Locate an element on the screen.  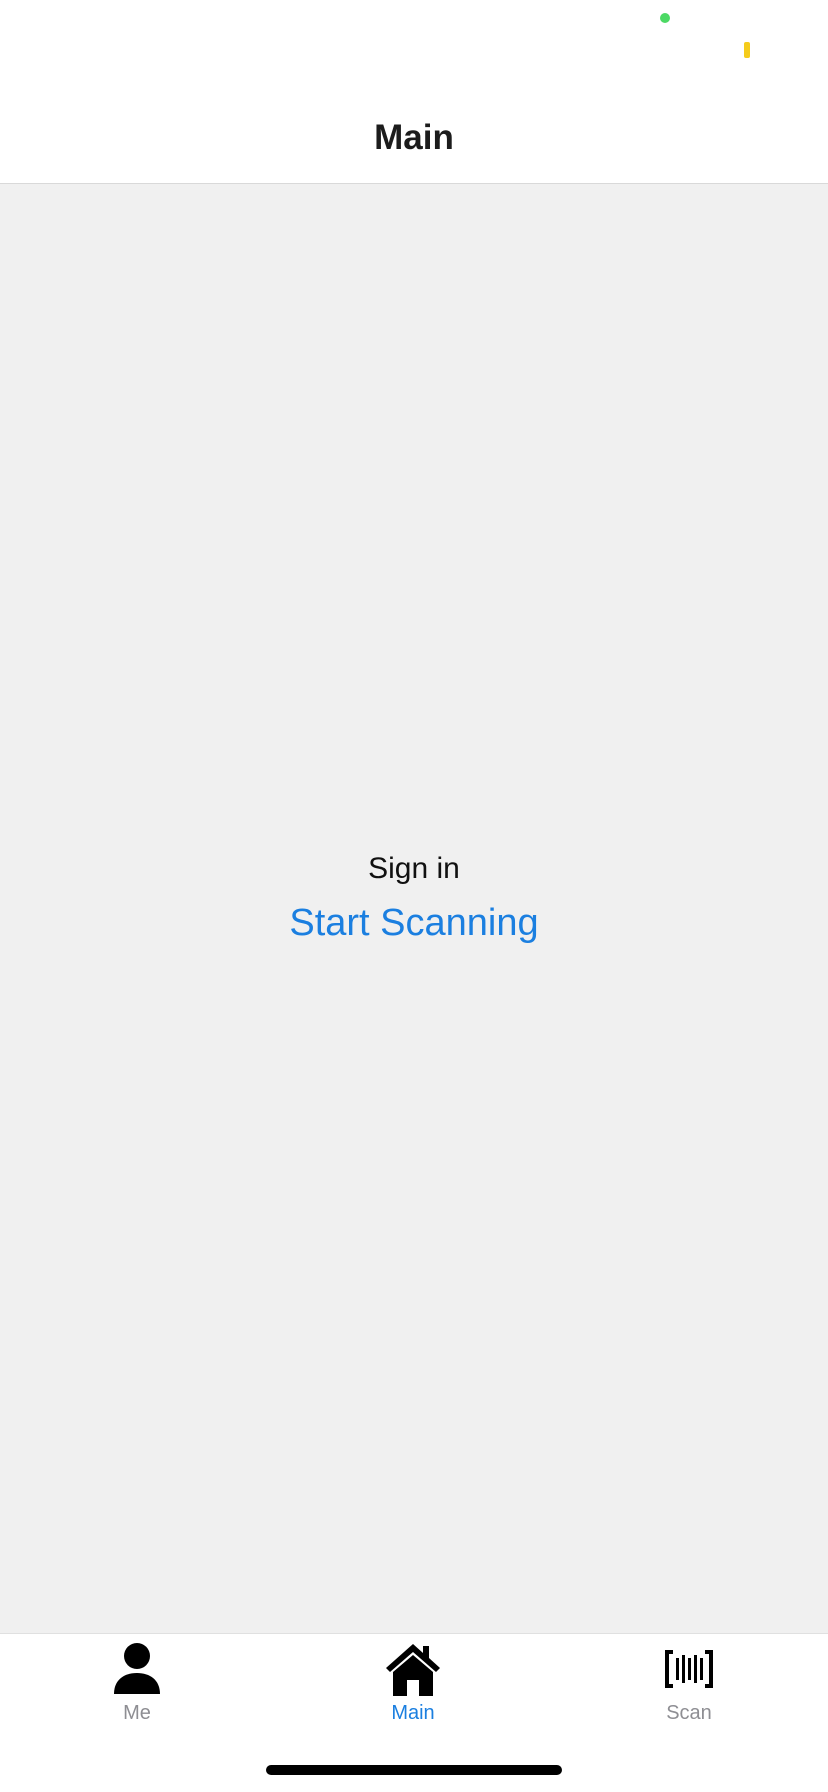
tab-me-label: Me is located at coordinates (137, 1713).